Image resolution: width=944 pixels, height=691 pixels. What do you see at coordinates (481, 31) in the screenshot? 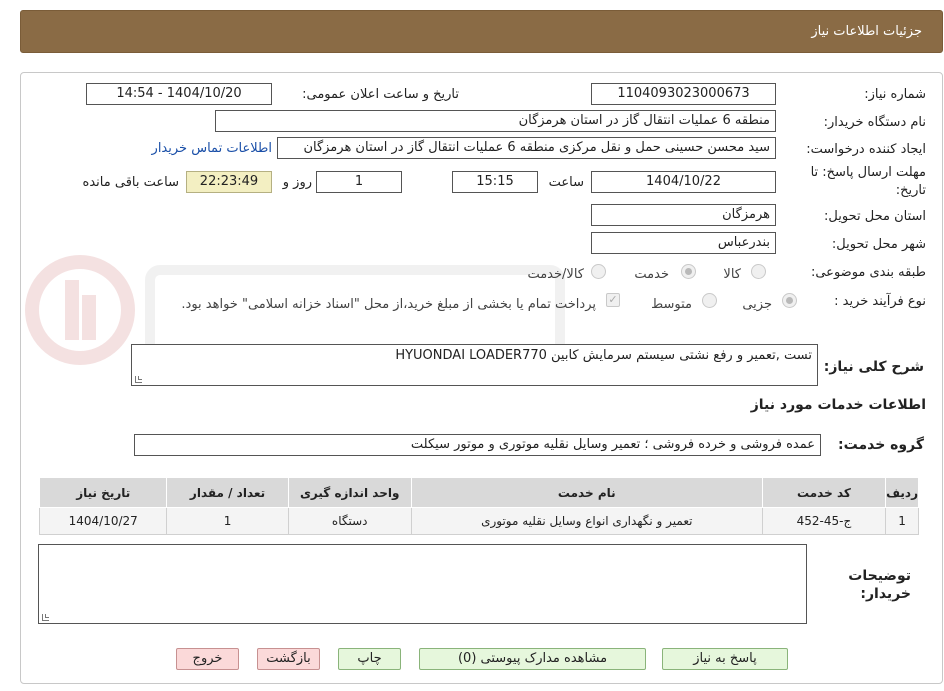
I see `header-bar: جزئیات اطلاعات نیاز` at bounding box center [481, 31].